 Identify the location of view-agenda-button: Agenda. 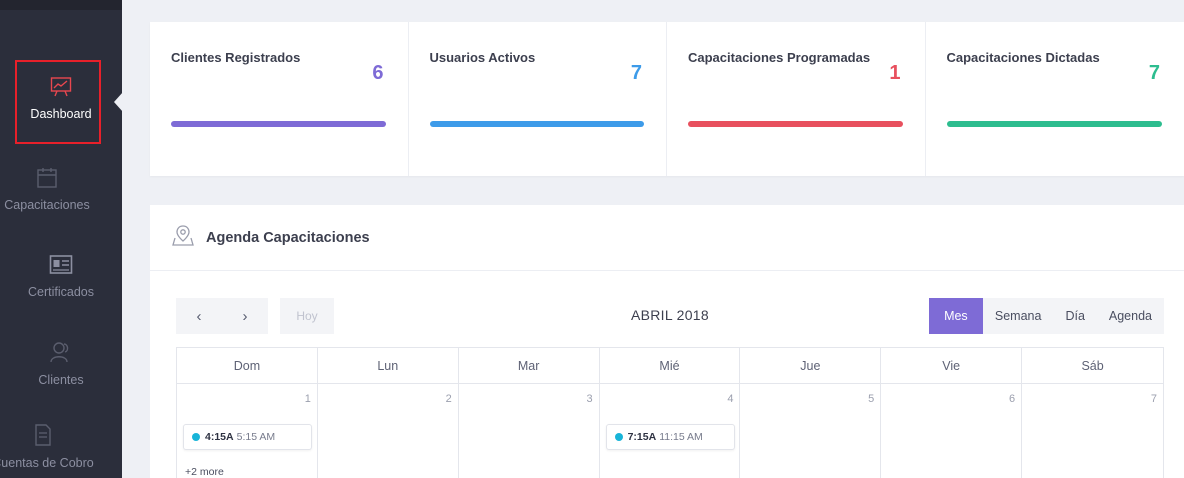
(1130, 316).